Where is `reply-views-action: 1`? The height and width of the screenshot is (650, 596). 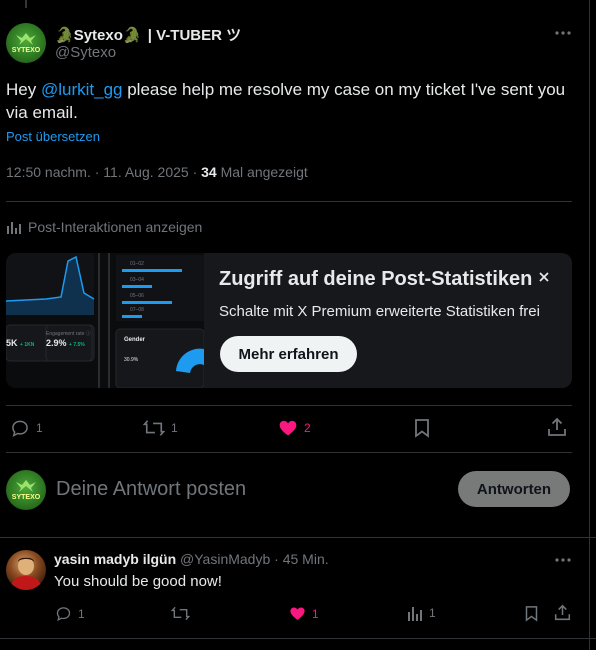
reply-views-action: 1 is located at coordinates (421, 613).